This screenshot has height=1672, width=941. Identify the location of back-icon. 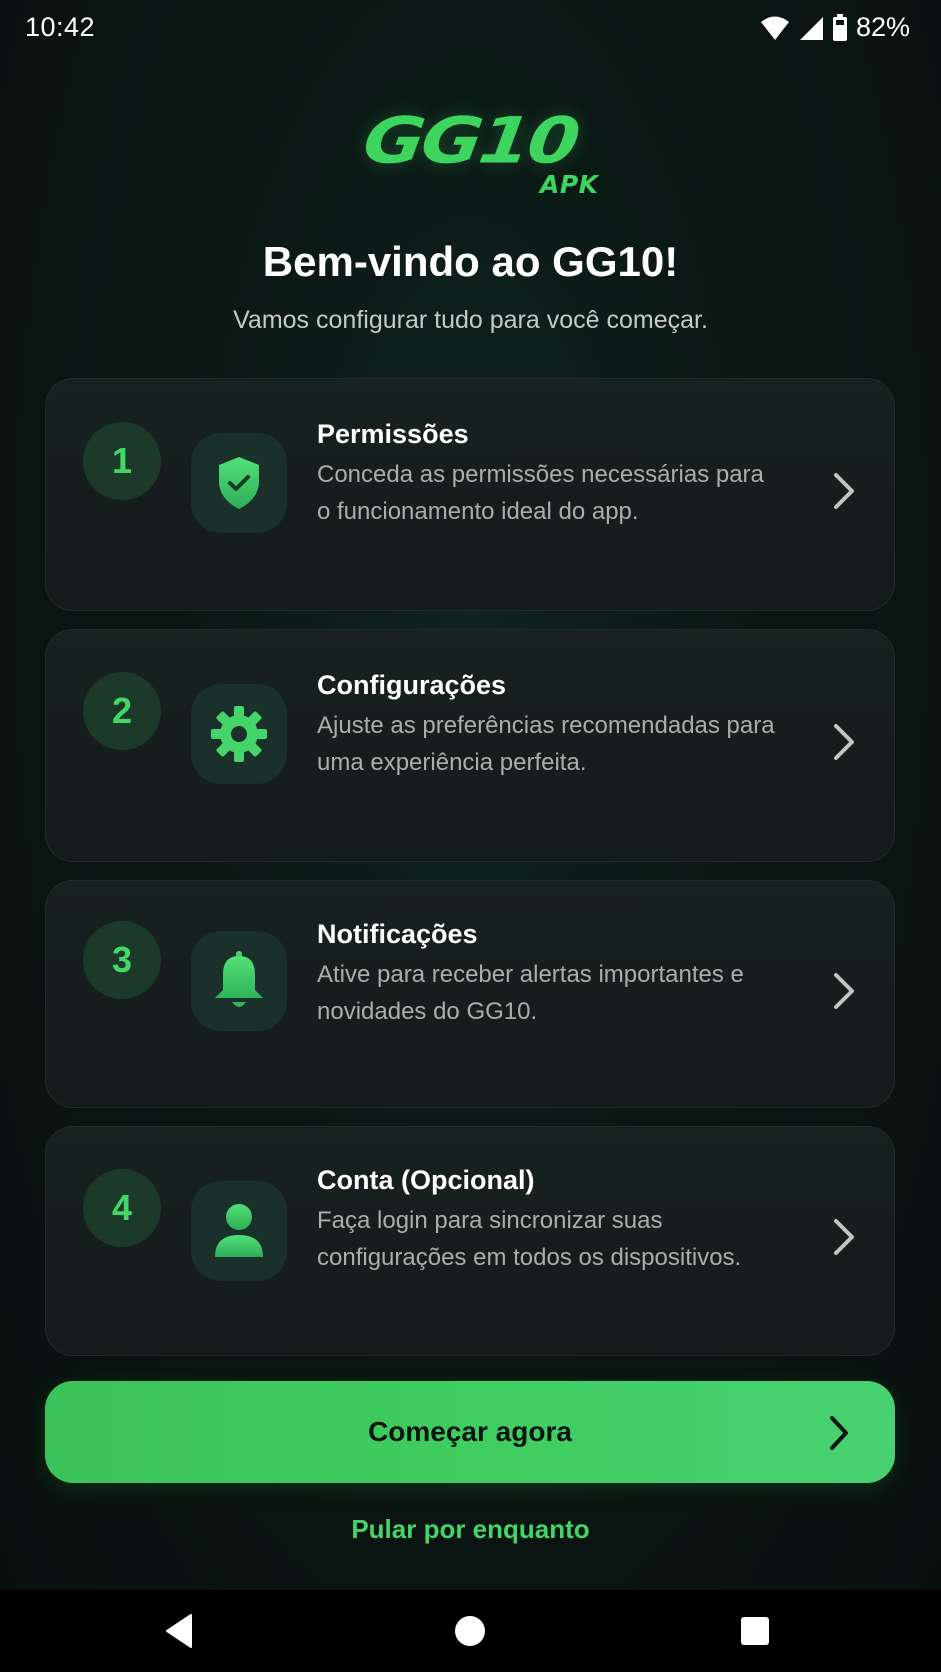
(179, 1631).